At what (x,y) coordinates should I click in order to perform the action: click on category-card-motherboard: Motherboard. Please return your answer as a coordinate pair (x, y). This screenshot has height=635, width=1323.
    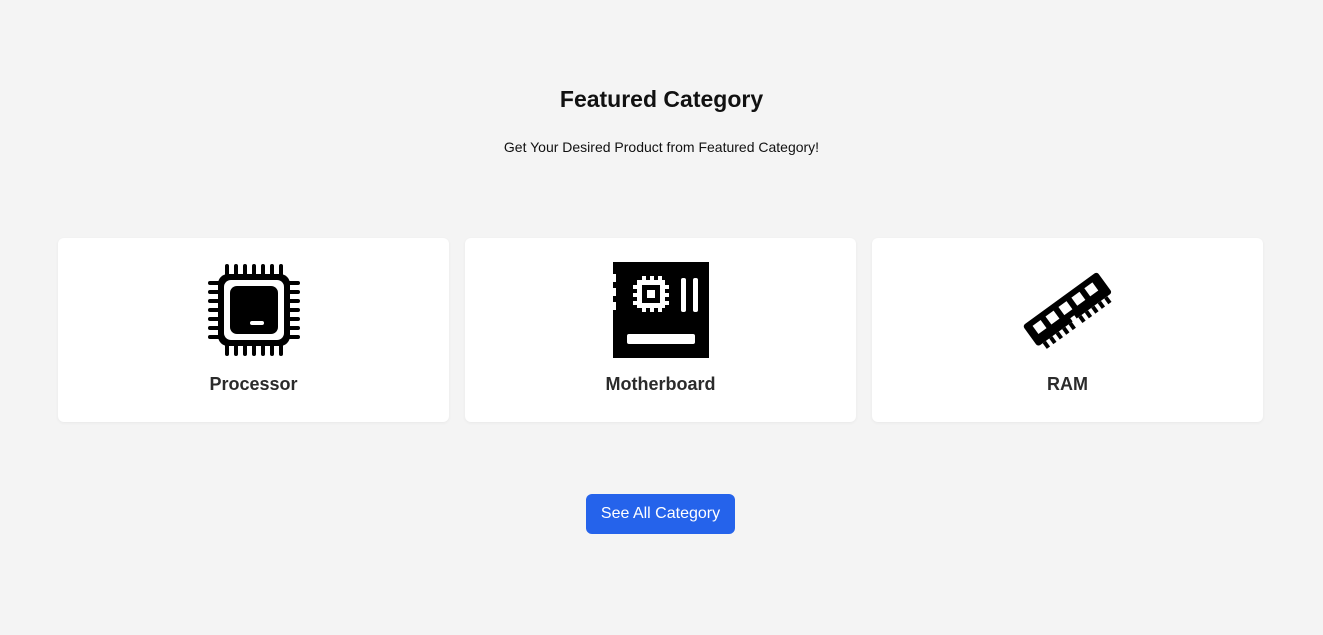
    Looking at the image, I should click on (660, 330).